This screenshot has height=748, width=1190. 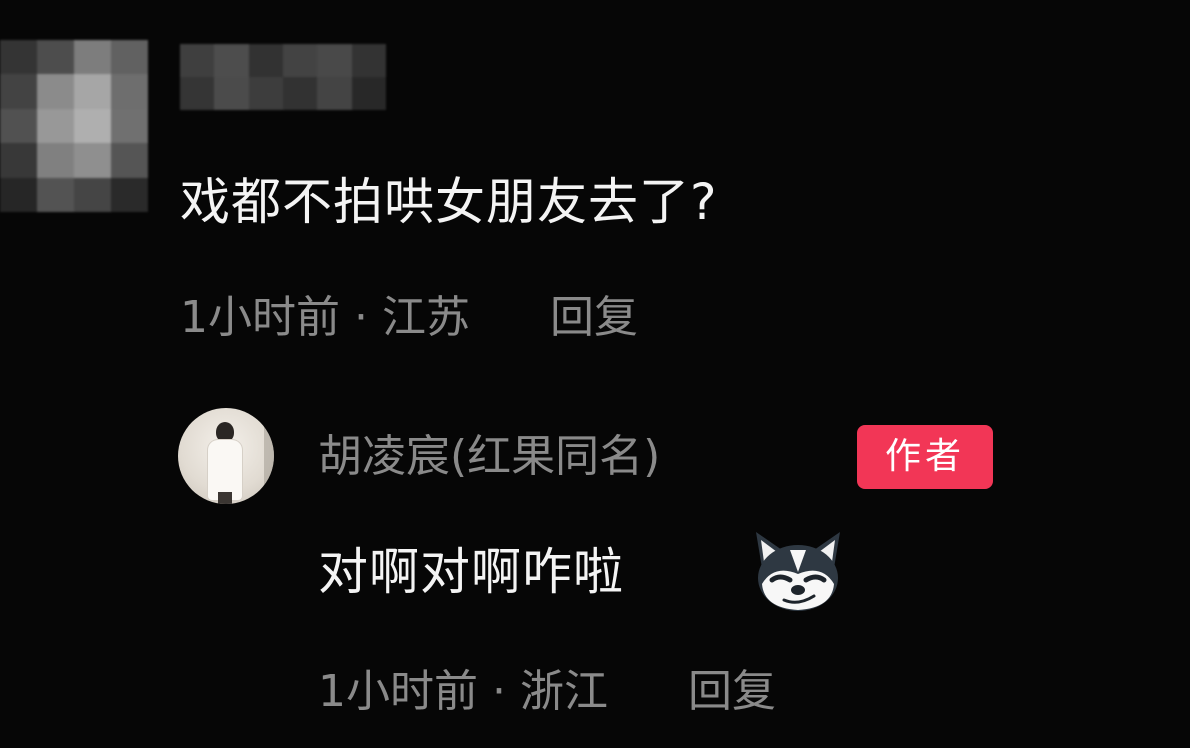 What do you see at coordinates (225, 463) in the screenshot?
I see `avatar-photo` at bounding box center [225, 463].